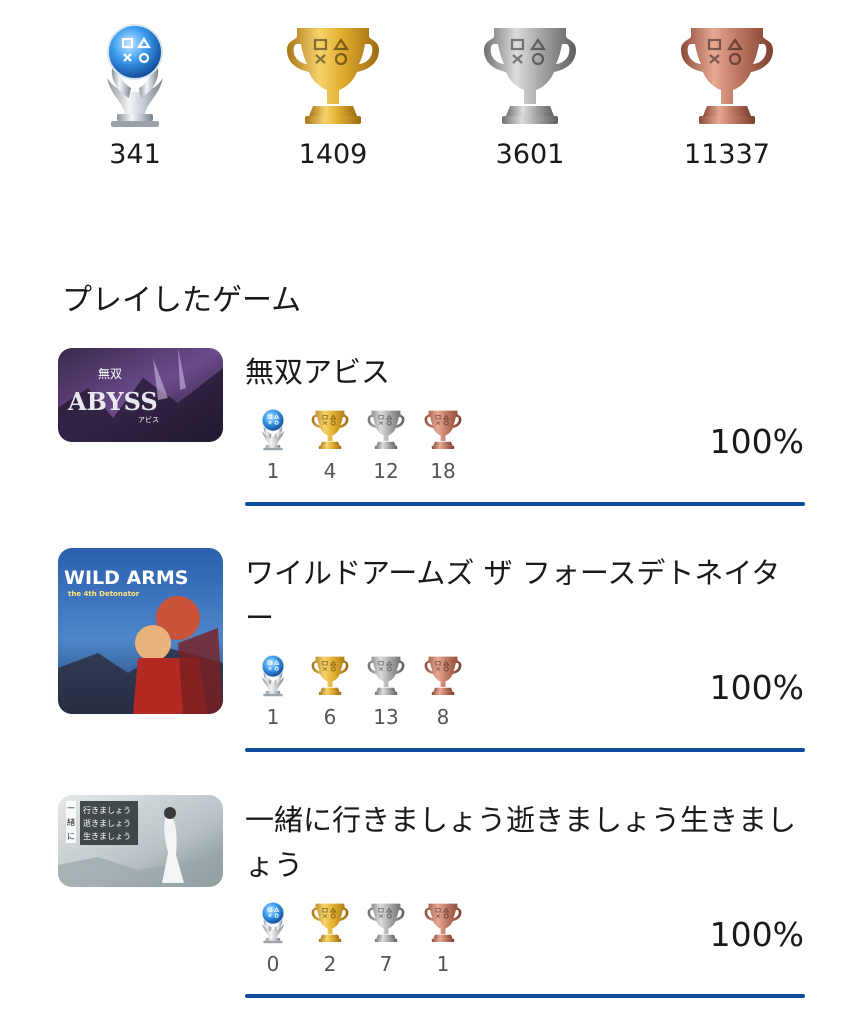 Image resolution: width=856 pixels, height=1024 pixels. What do you see at coordinates (333, 154) in the screenshot?
I see `gold-count: 1409` at bounding box center [333, 154].